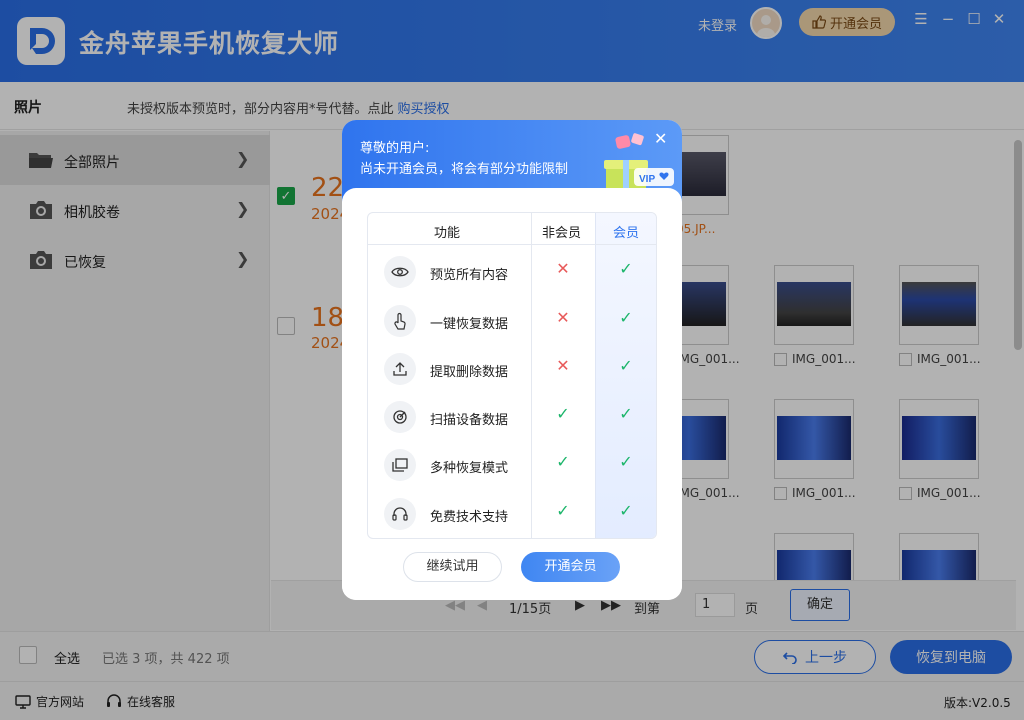 The width and height of the screenshot is (1024, 720). Describe the element at coordinates (512, 368) in the screenshot. I see `table-row: 提取删除数据 ✕ ✓` at that location.